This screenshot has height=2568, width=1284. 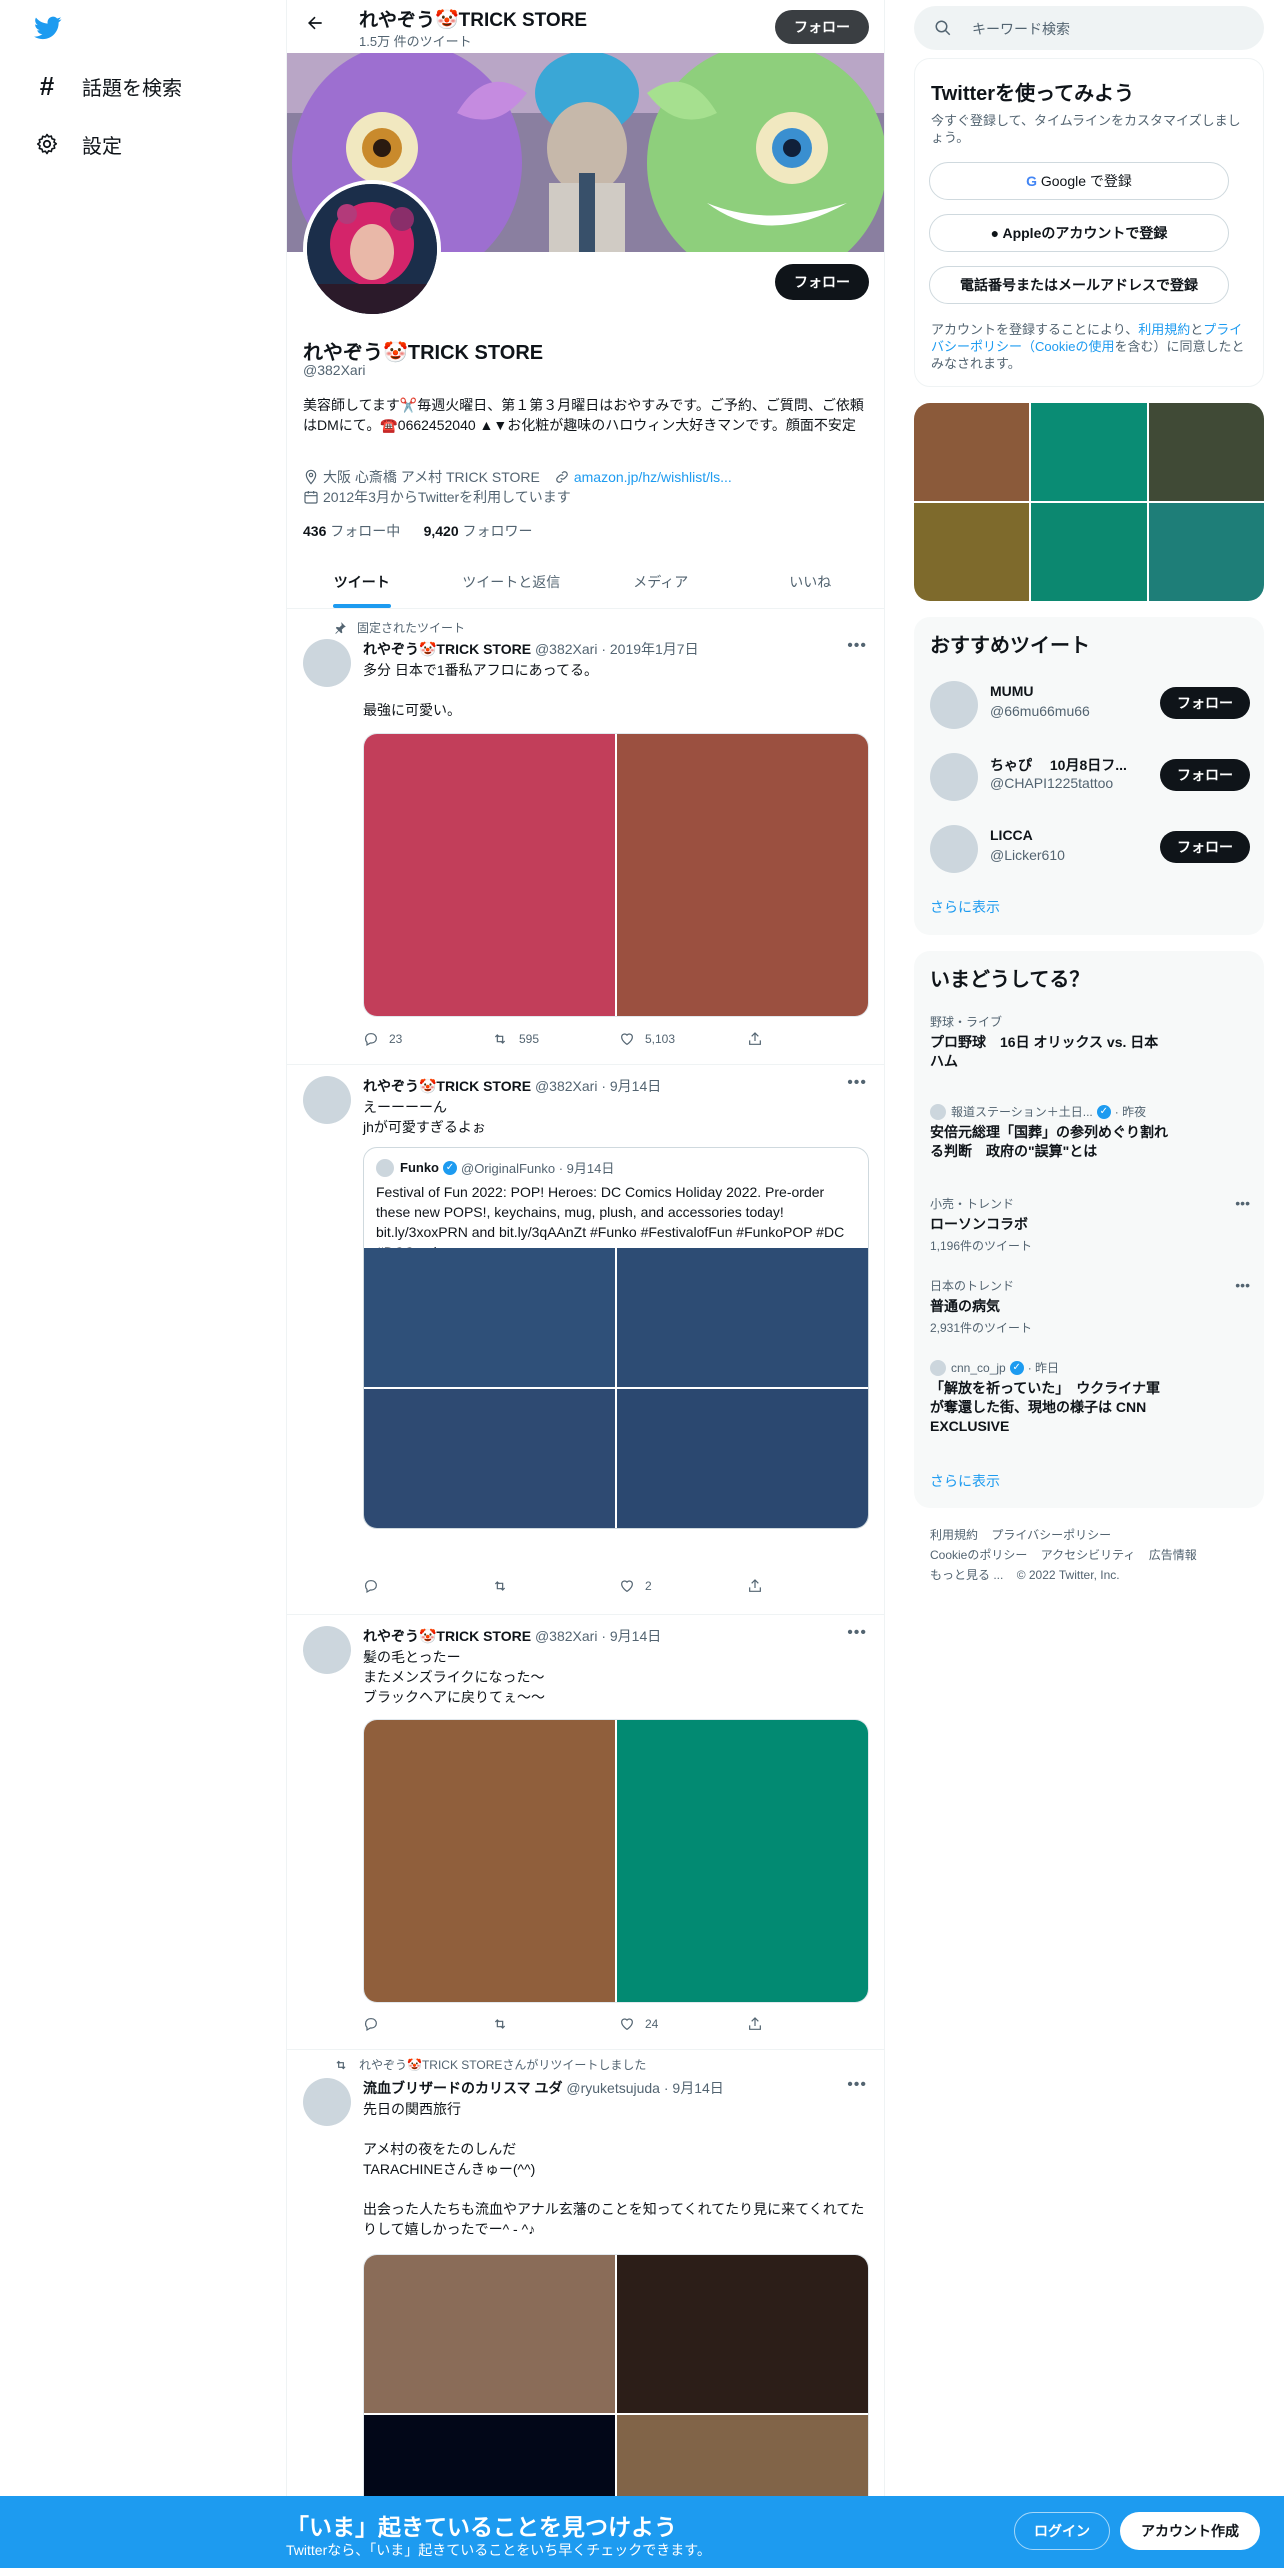 I want to click on tab-tweets-and-replies: ツイートと返信, so click(x=512, y=582).